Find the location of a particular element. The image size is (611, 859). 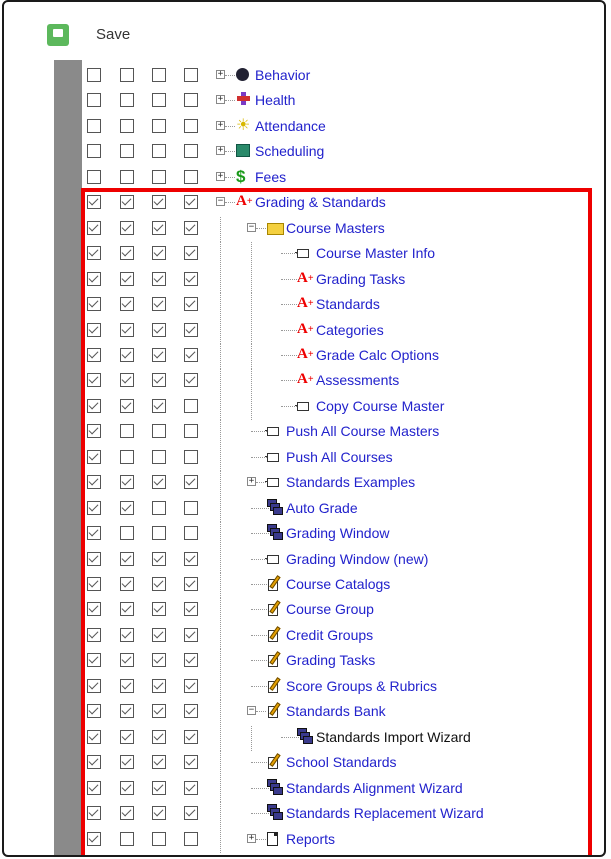

tree-item-link: Push All Course Masters is located at coordinates (362, 431).